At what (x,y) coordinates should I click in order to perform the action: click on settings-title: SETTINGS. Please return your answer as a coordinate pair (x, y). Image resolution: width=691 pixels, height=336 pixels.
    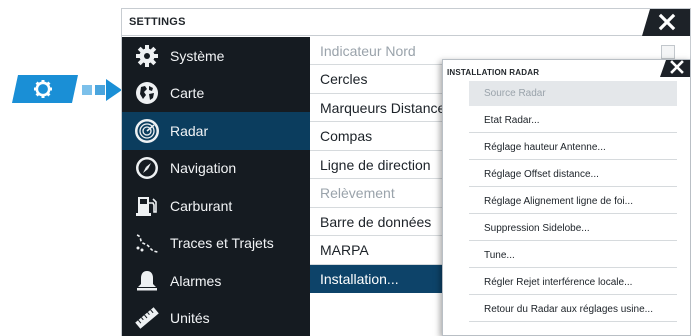
    Looking at the image, I should click on (157, 22).